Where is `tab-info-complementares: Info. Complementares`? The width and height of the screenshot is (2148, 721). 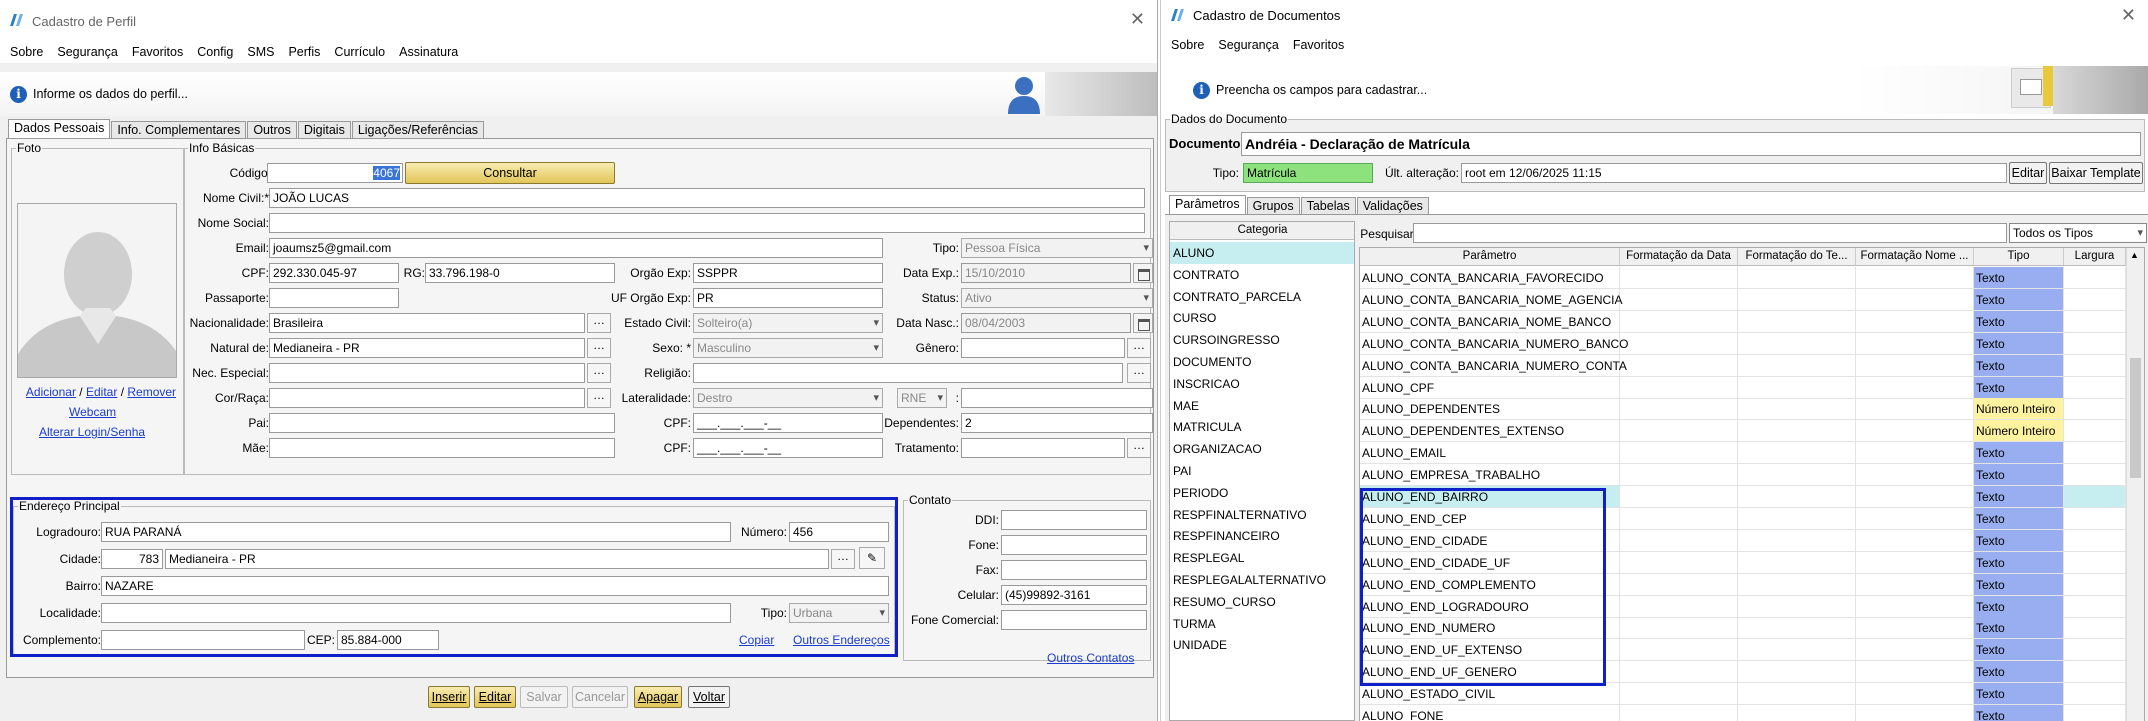
tab-info-complementares: Info. Complementares is located at coordinates (179, 129).